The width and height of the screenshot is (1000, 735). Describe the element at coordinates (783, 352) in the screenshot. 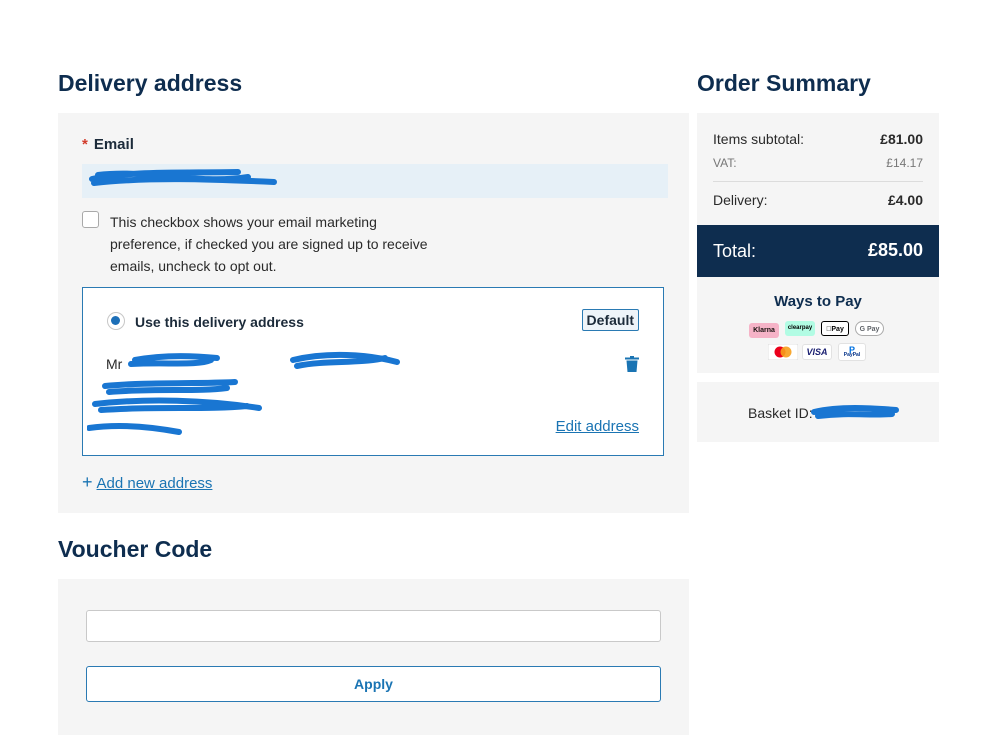

I see `mastercard-icon` at that location.